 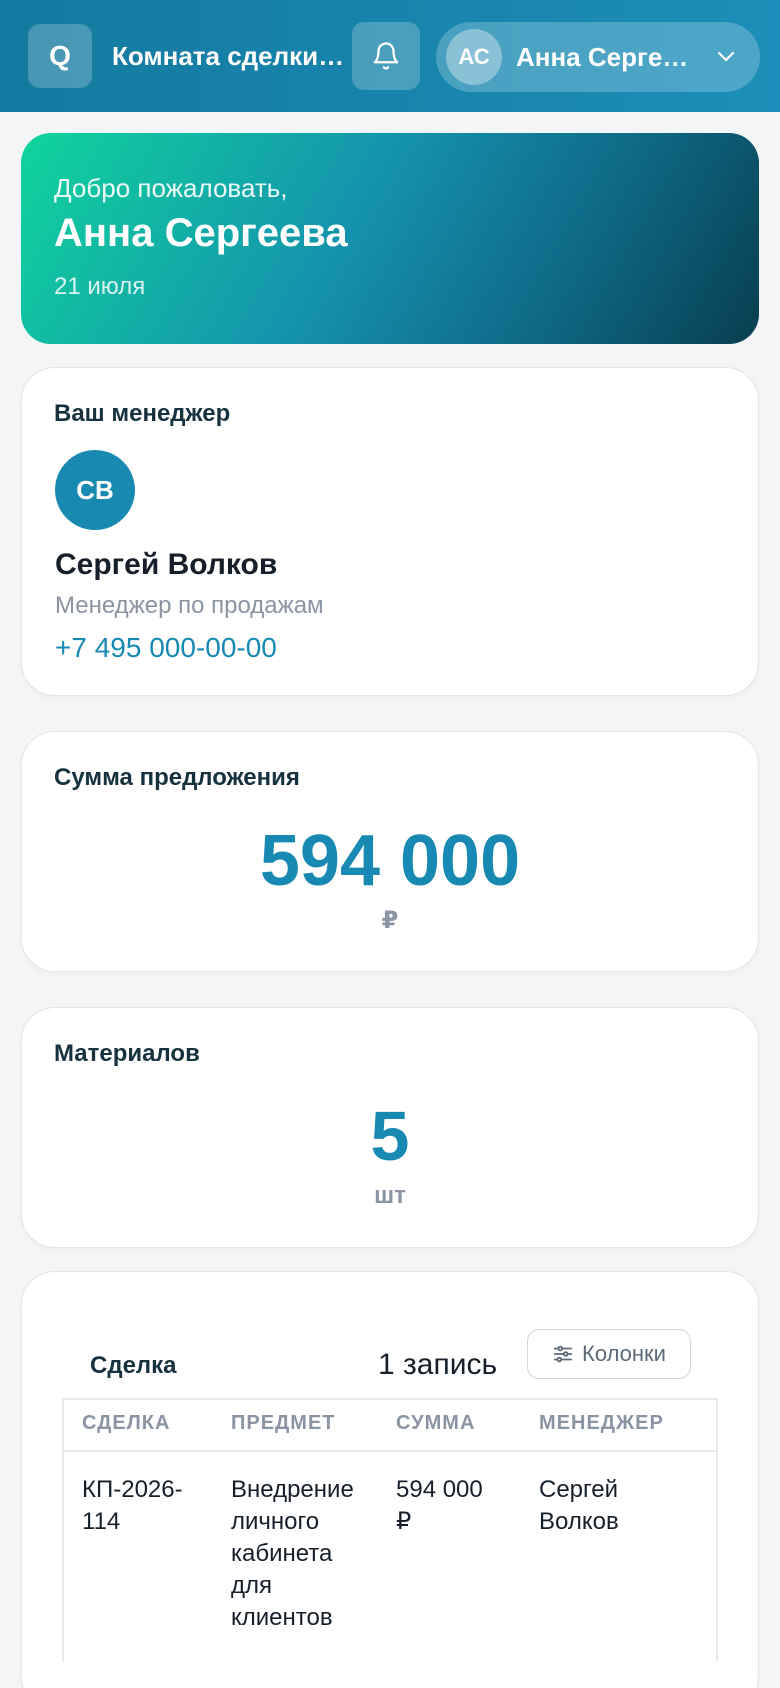 What do you see at coordinates (563, 1354) in the screenshot?
I see `sliders-icon` at bounding box center [563, 1354].